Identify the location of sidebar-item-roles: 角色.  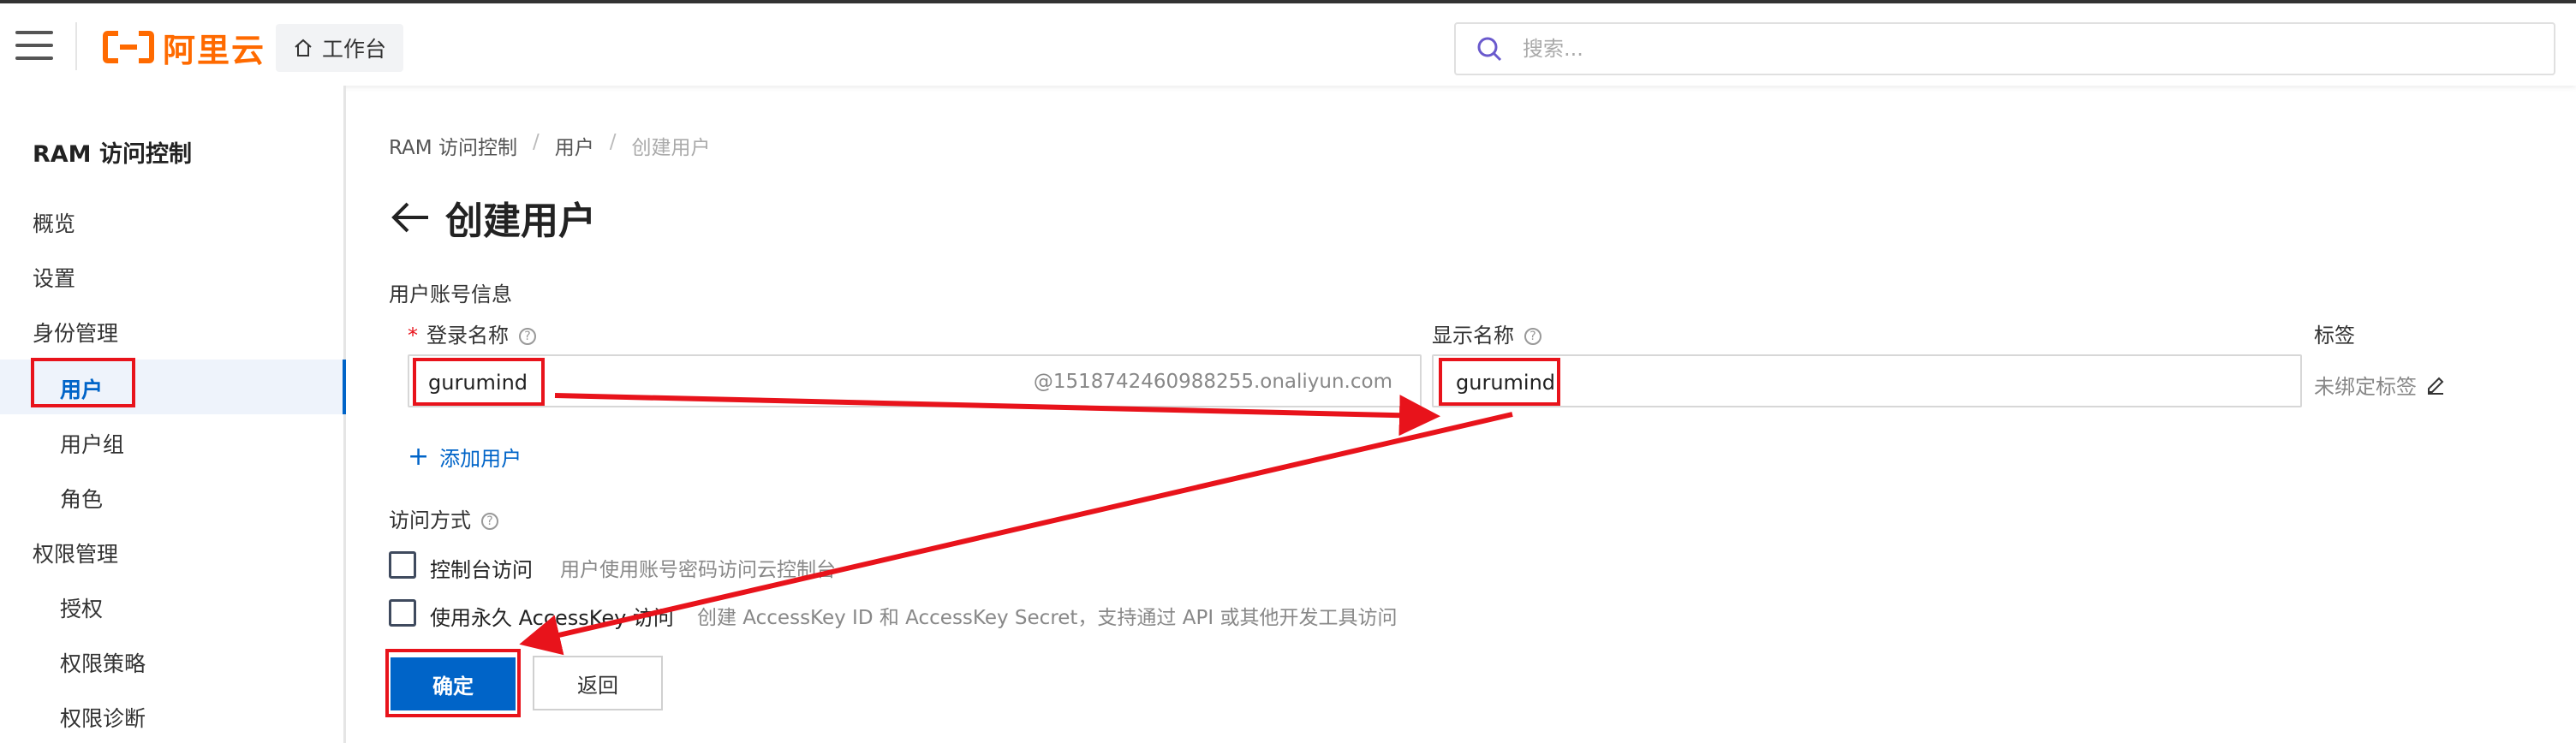
(81, 499).